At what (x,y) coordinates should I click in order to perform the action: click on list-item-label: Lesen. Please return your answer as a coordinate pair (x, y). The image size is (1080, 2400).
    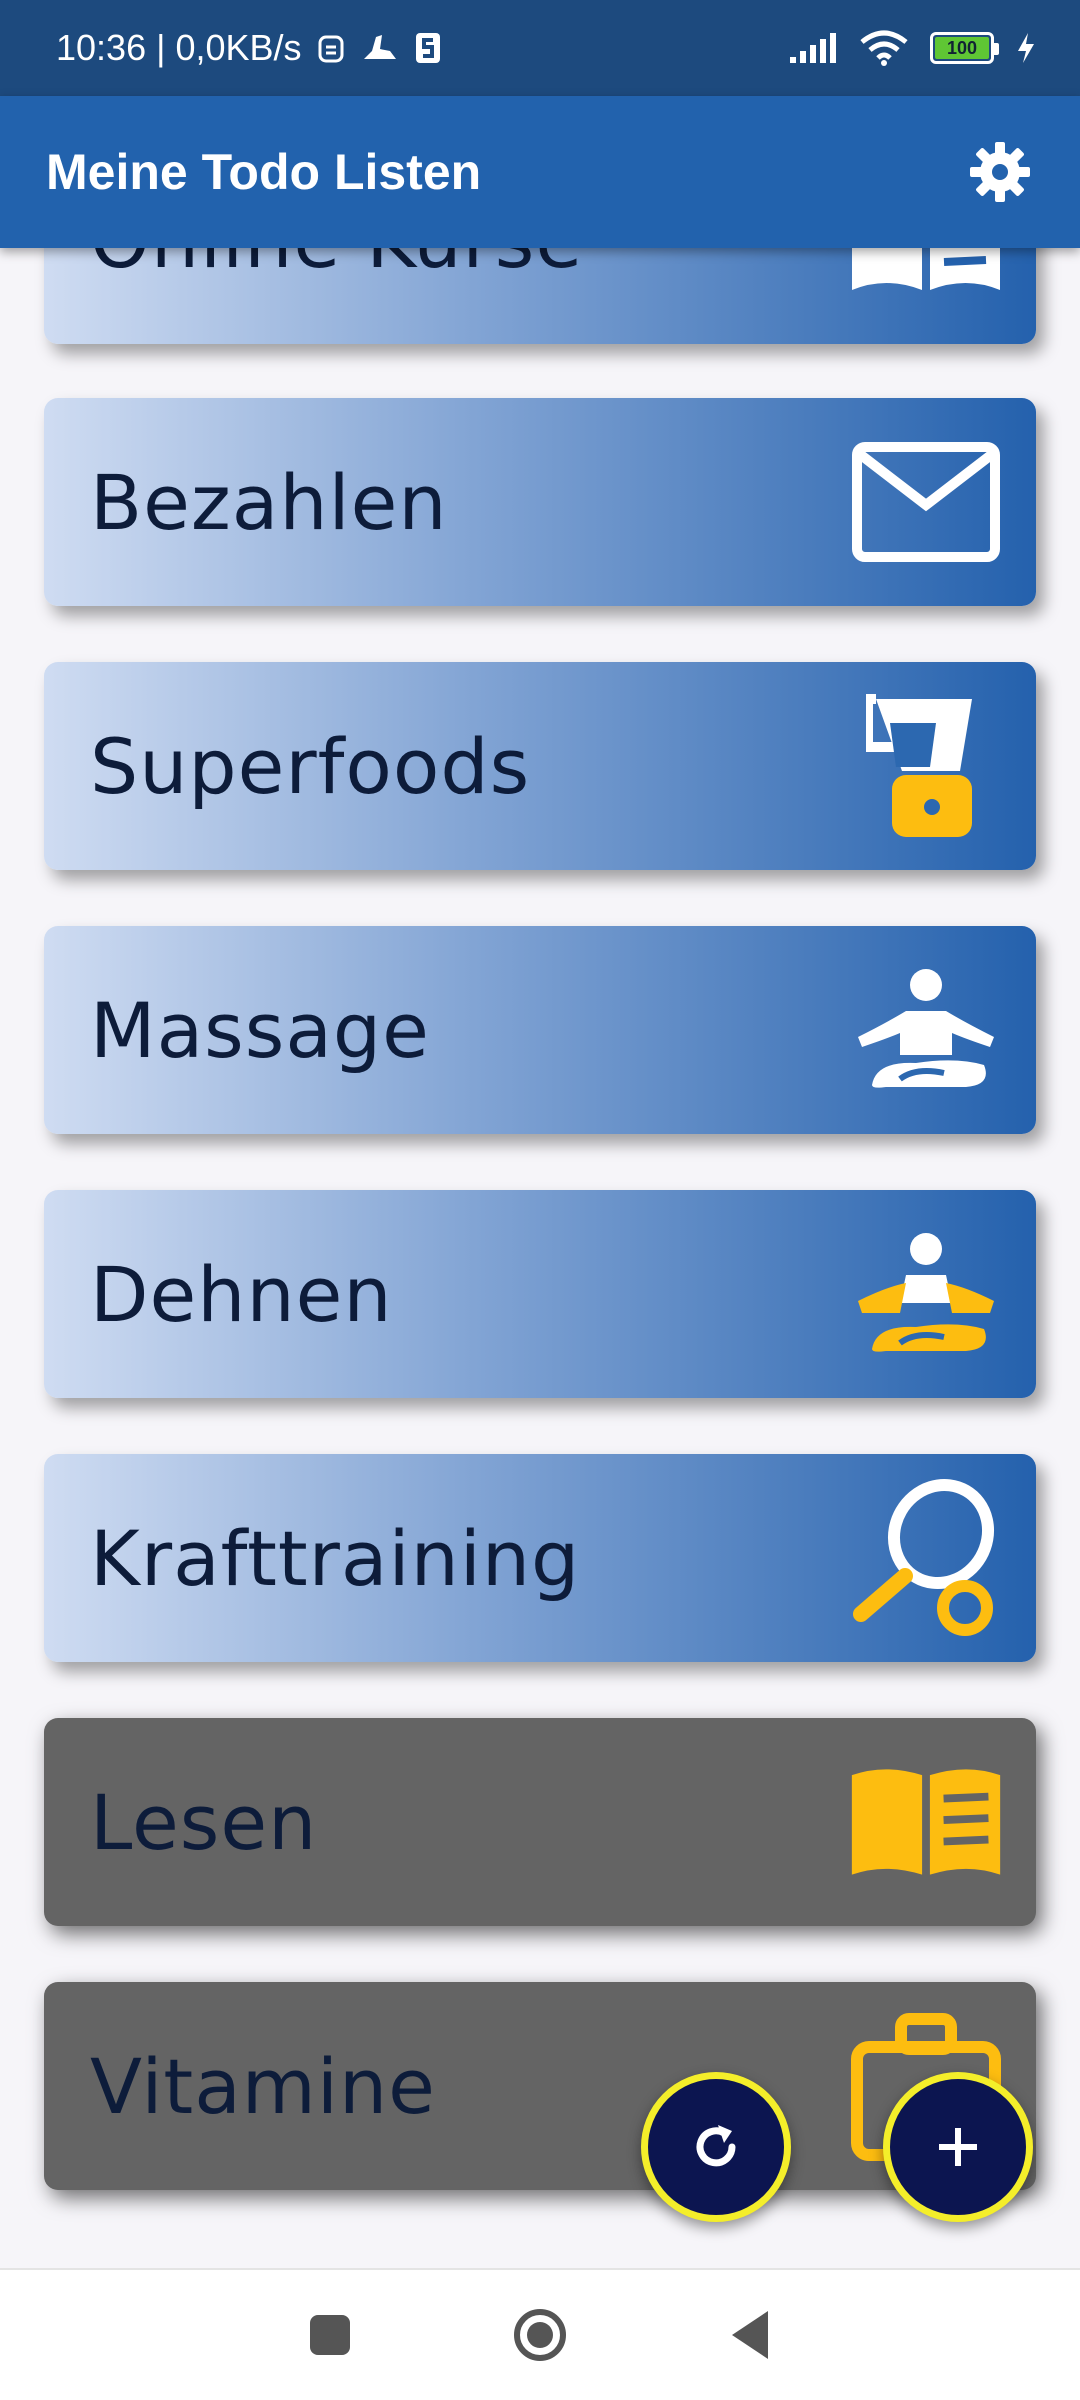
    Looking at the image, I should click on (204, 1822).